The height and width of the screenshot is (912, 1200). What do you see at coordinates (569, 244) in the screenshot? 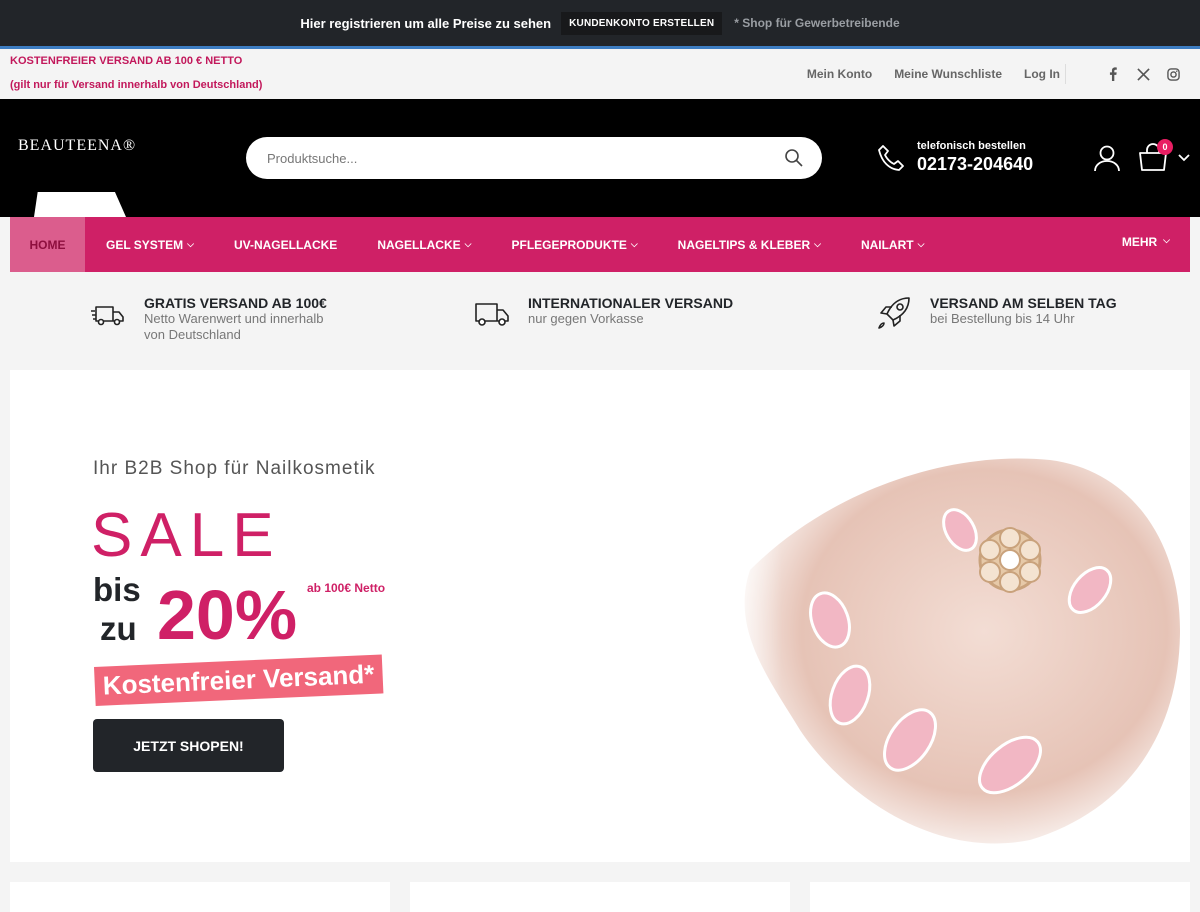
I see `nav-label: PFLEGEPRODUKTE` at bounding box center [569, 244].